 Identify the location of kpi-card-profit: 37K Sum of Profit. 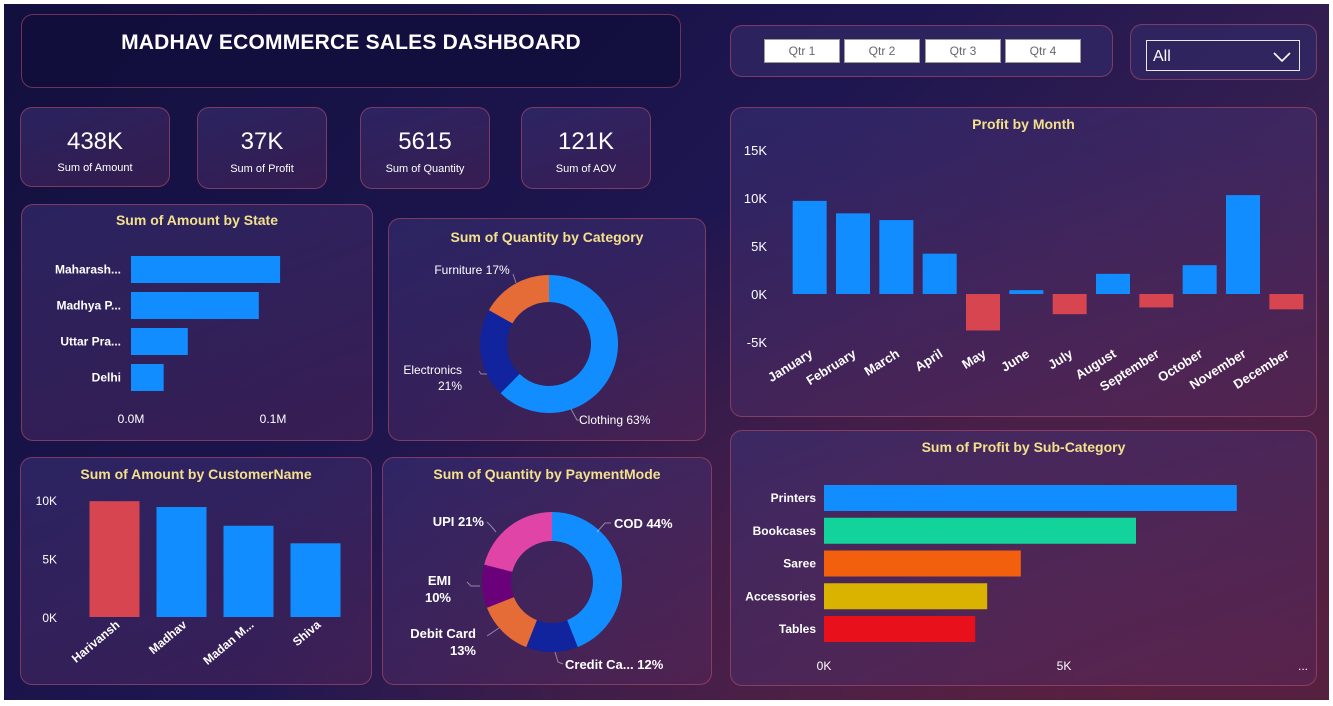
(262, 148).